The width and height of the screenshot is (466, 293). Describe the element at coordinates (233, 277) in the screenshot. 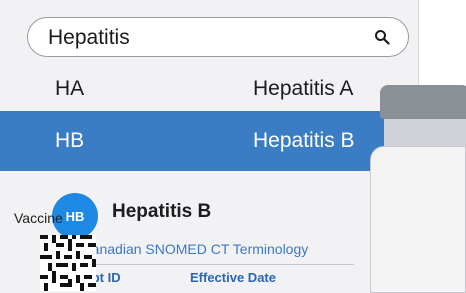

I see `effective-date-label: Effective Date` at that location.